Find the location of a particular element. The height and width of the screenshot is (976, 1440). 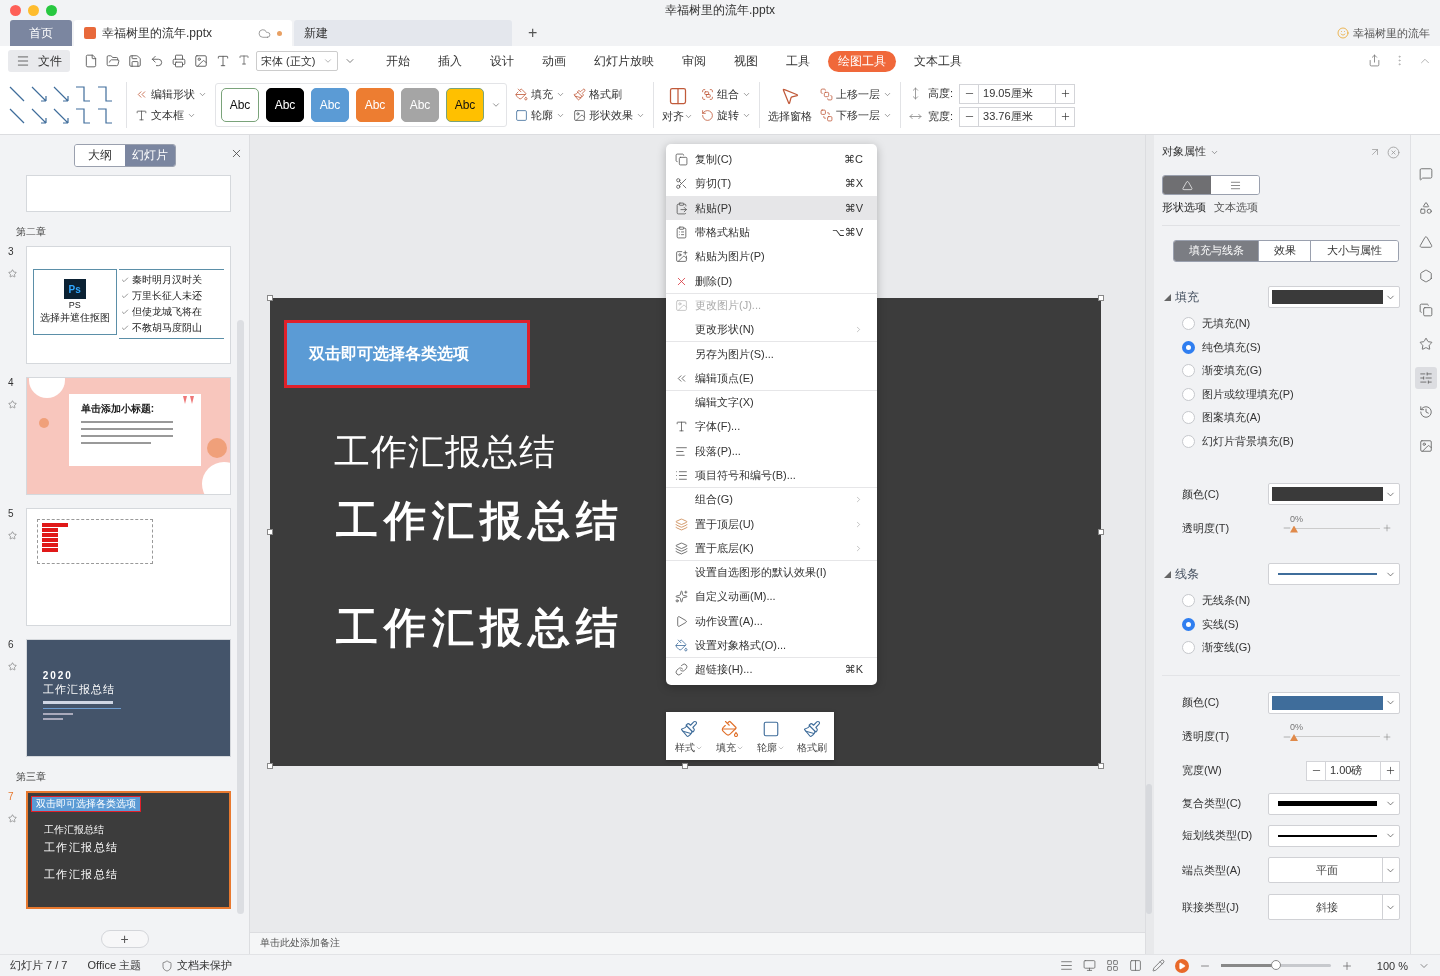

protection-status: 文档未保护 is located at coordinates (197, 965).